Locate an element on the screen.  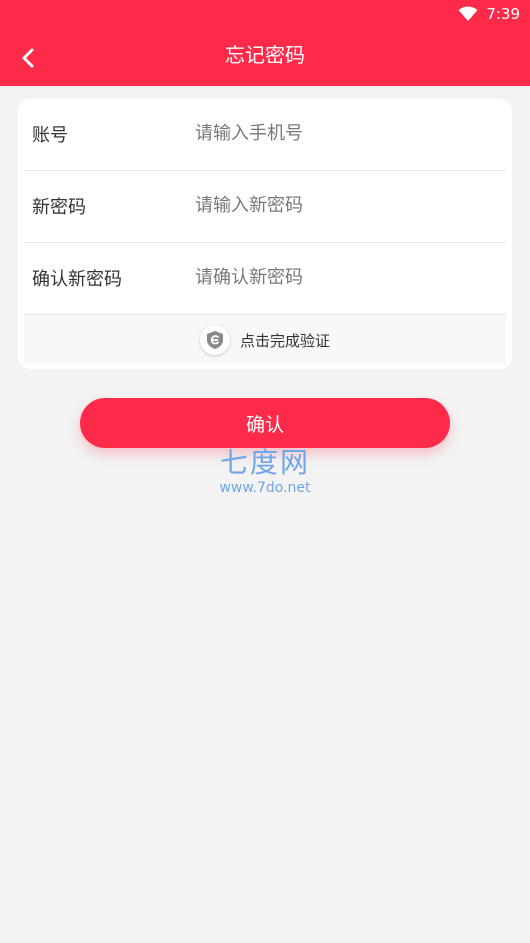
confirm-password-row: 确认新密码 is located at coordinates (265, 279).